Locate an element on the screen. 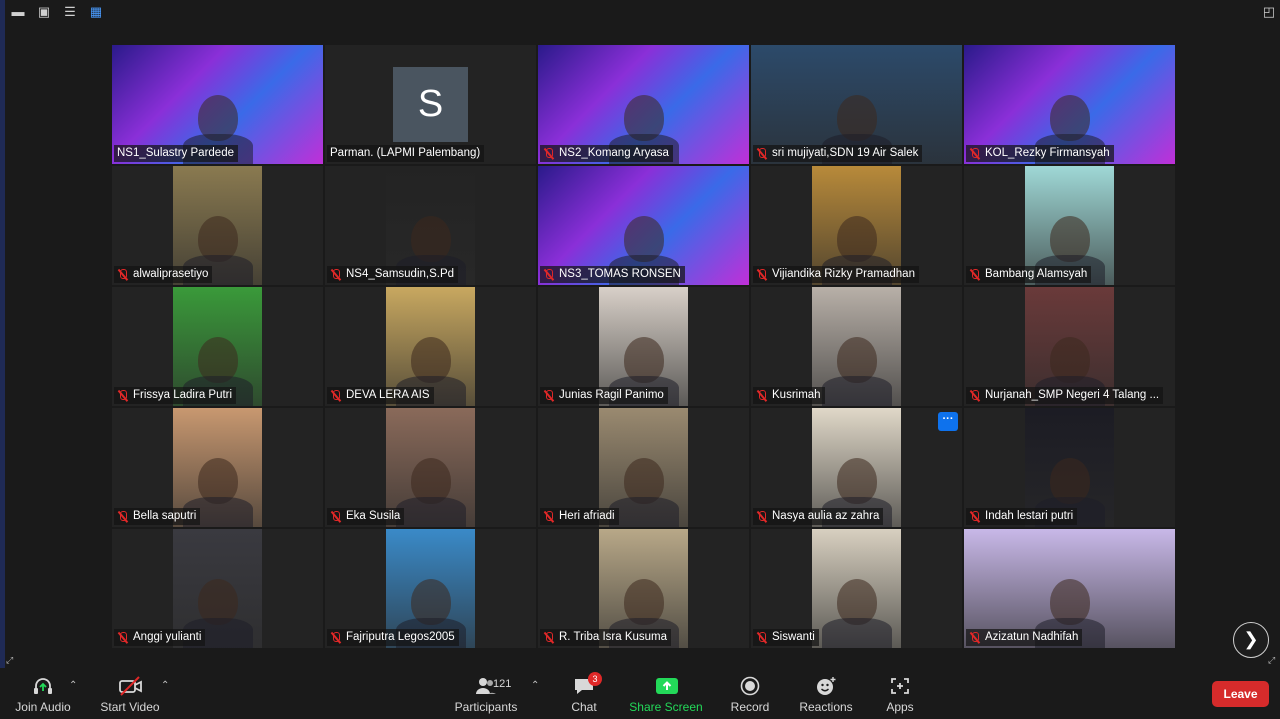 This screenshot has width=1280, height=719. participant-name-label: Azizatun Nadhifah is located at coordinates (1024, 637).